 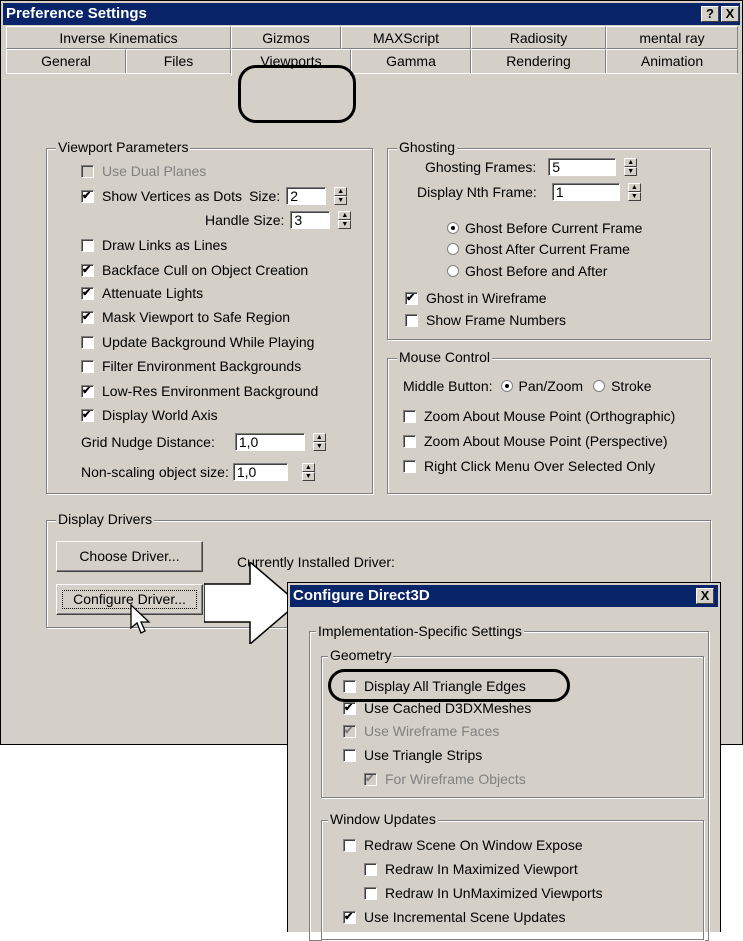 I want to click on redraw-unmaximized-checkbox, so click(x=370, y=893).